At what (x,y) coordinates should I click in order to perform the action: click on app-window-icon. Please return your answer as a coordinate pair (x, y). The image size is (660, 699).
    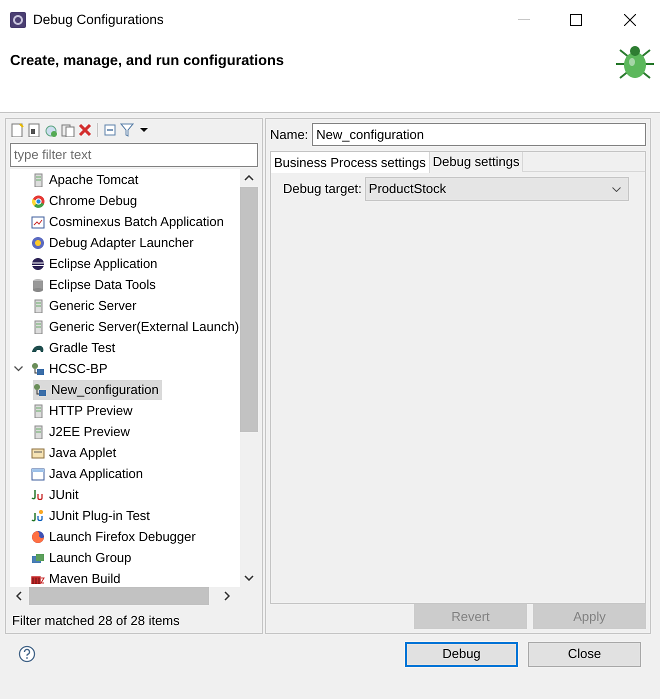
    Looking at the image, I should click on (38, 473).